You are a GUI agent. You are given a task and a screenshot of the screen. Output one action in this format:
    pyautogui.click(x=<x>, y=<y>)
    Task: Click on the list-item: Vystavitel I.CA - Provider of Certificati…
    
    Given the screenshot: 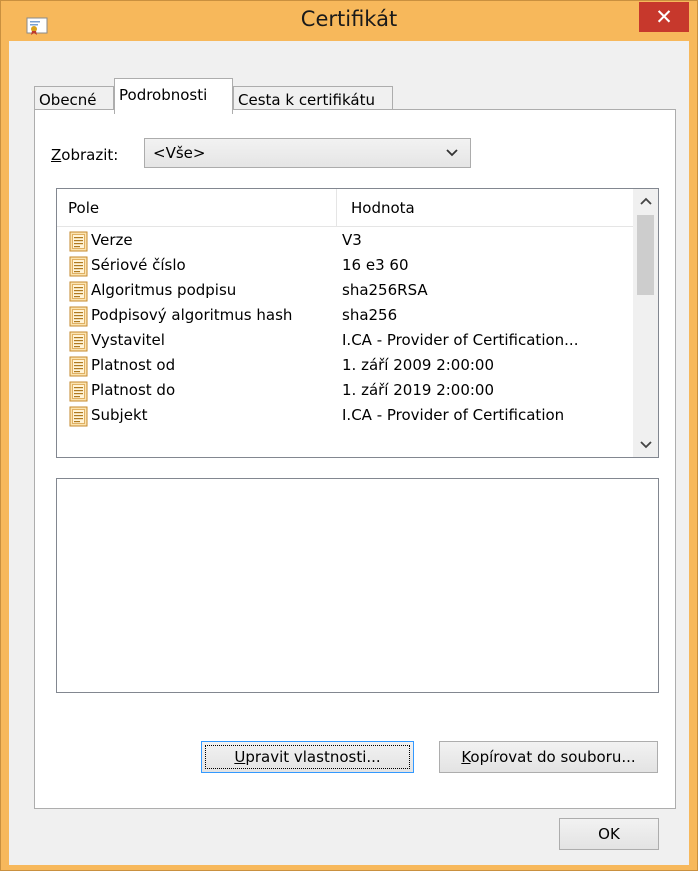 What is the action you would take?
    pyautogui.click(x=345, y=341)
    